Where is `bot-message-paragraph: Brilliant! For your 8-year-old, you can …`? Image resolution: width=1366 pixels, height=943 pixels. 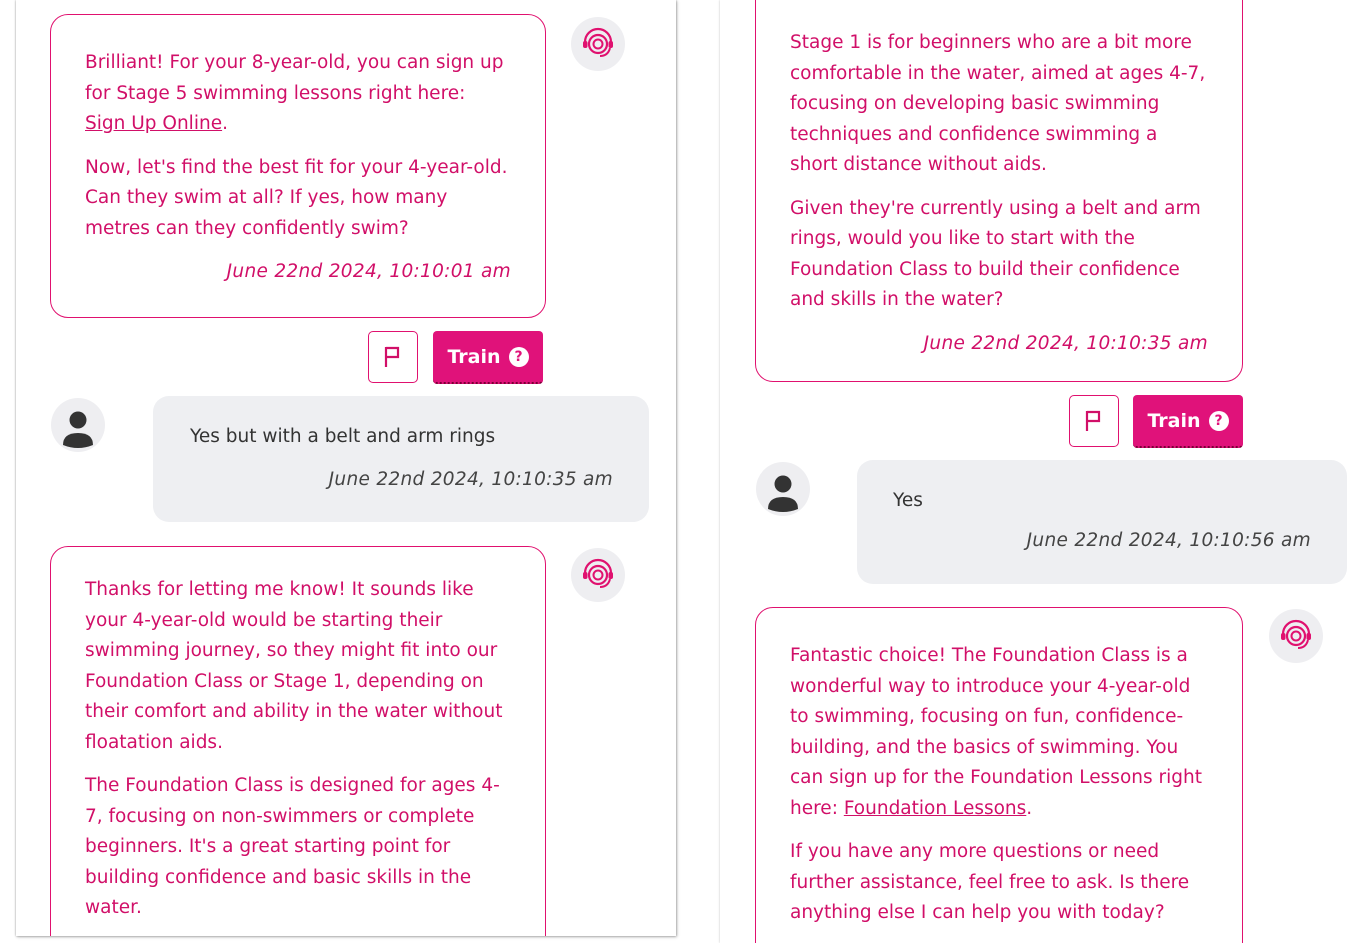
bot-message-paragraph: Brilliant! For your 8-year-old, you can … is located at coordinates (294, 93).